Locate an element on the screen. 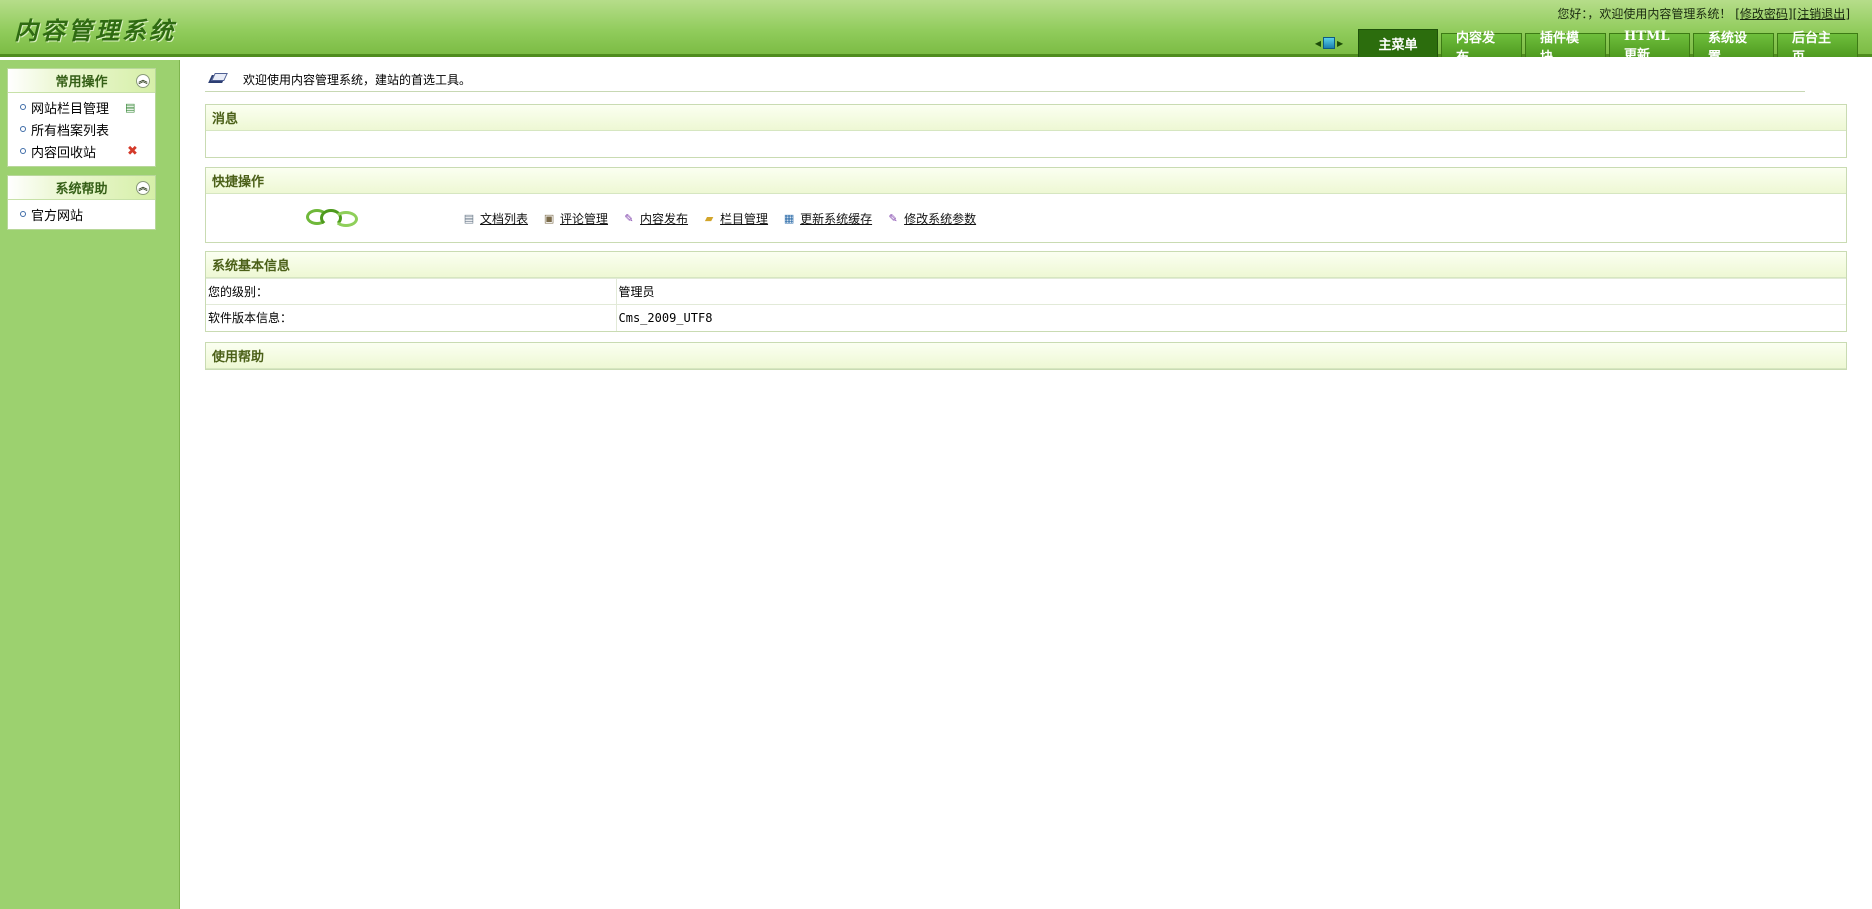 The height and width of the screenshot is (909, 1872). panel-system-help: 系统帮助 ︽ 官方网站 is located at coordinates (81, 202).